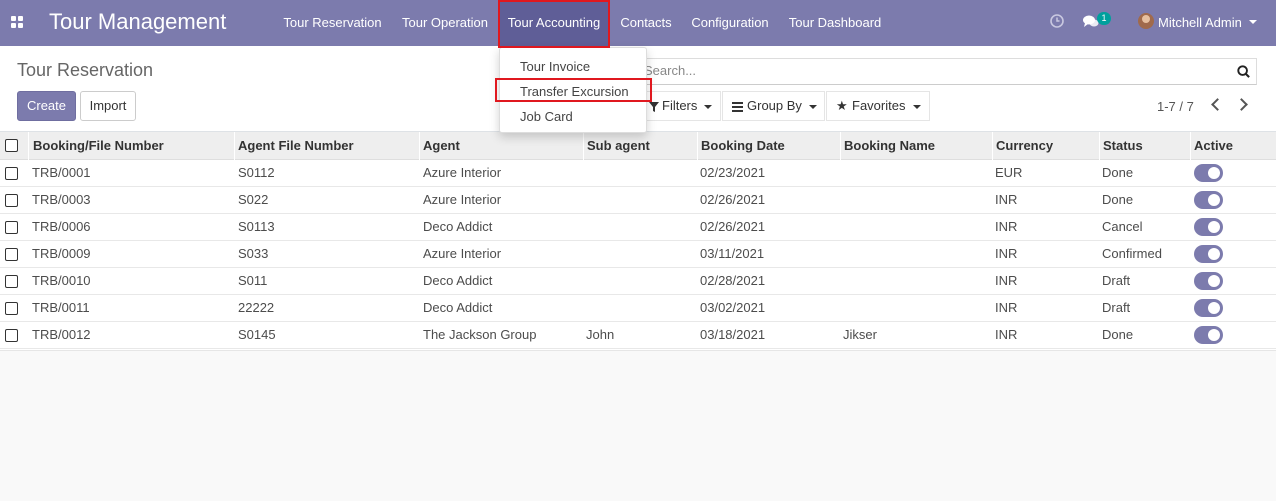 The image size is (1276, 501). I want to click on menu-tour-dashboard: Tour Dashboard, so click(835, 23).